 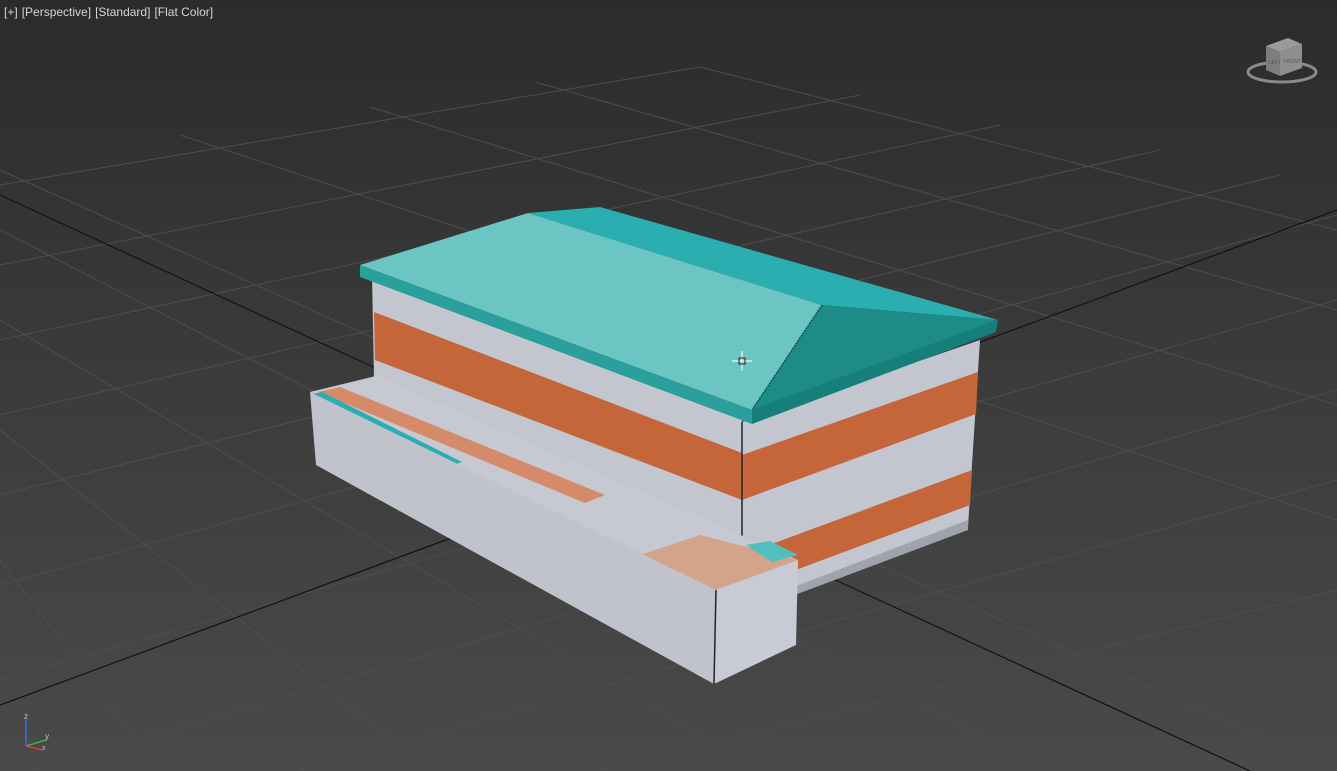 What do you see at coordinates (34, 748) in the screenshot?
I see `axis-x-line` at bounding box center [34, 748].